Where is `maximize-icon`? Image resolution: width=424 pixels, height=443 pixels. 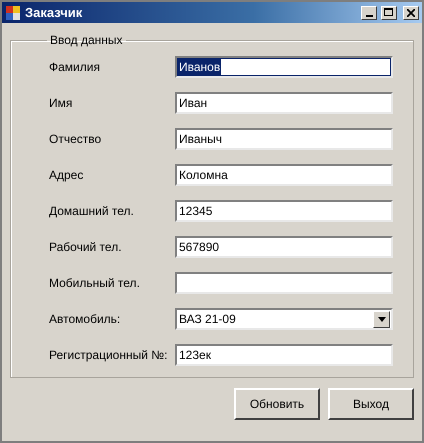 maximize-icon is located at coordinates (389, 12).